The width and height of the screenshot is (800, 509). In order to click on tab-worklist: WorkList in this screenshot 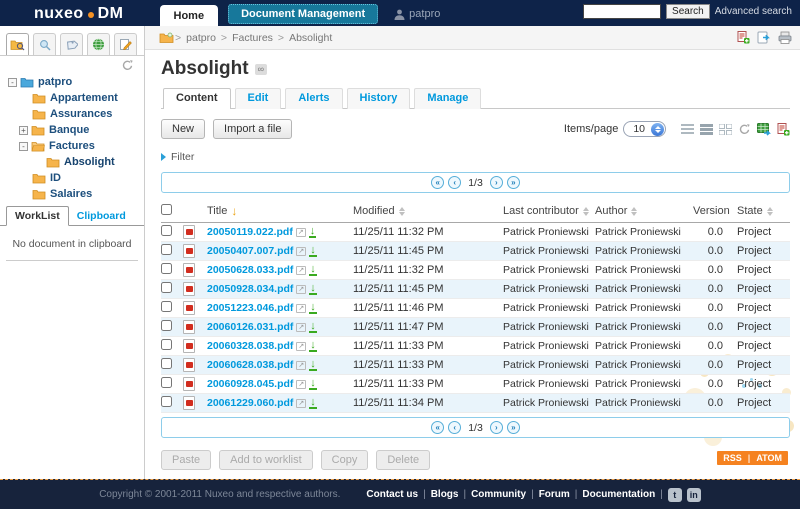, I will do `click(37, 216)`.